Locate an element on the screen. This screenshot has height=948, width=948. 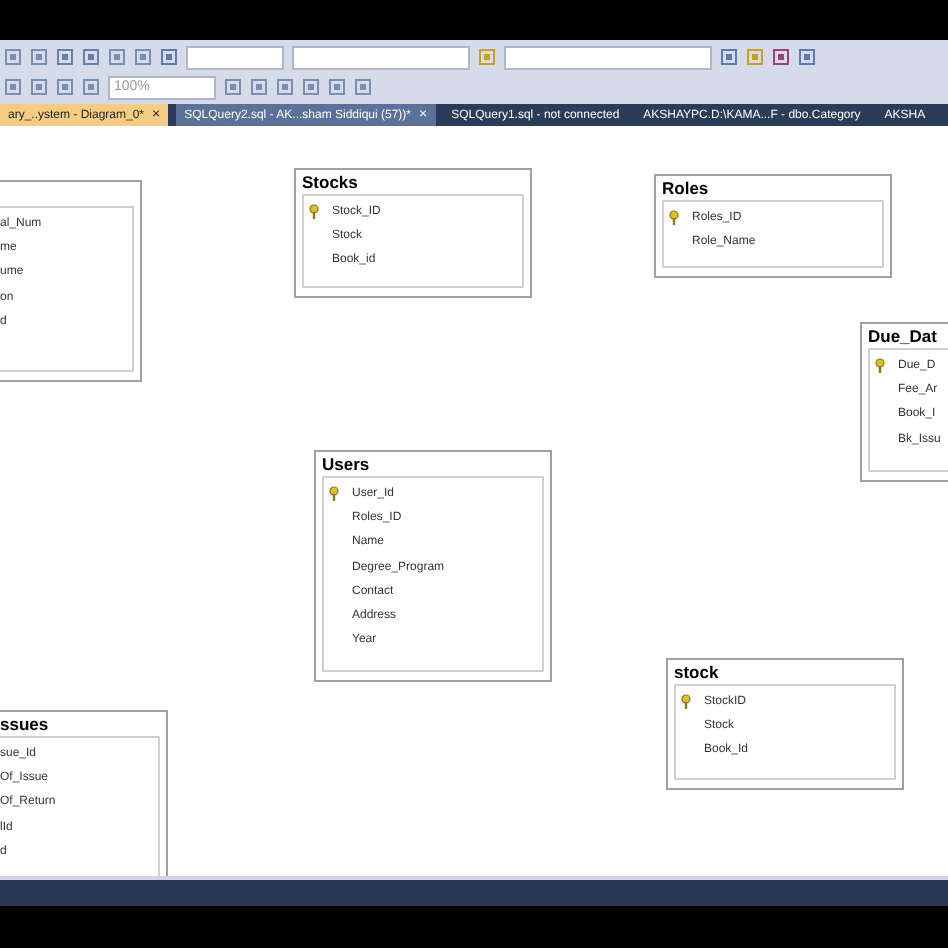
table-title: Stocks is located at coordinates (331, 183).